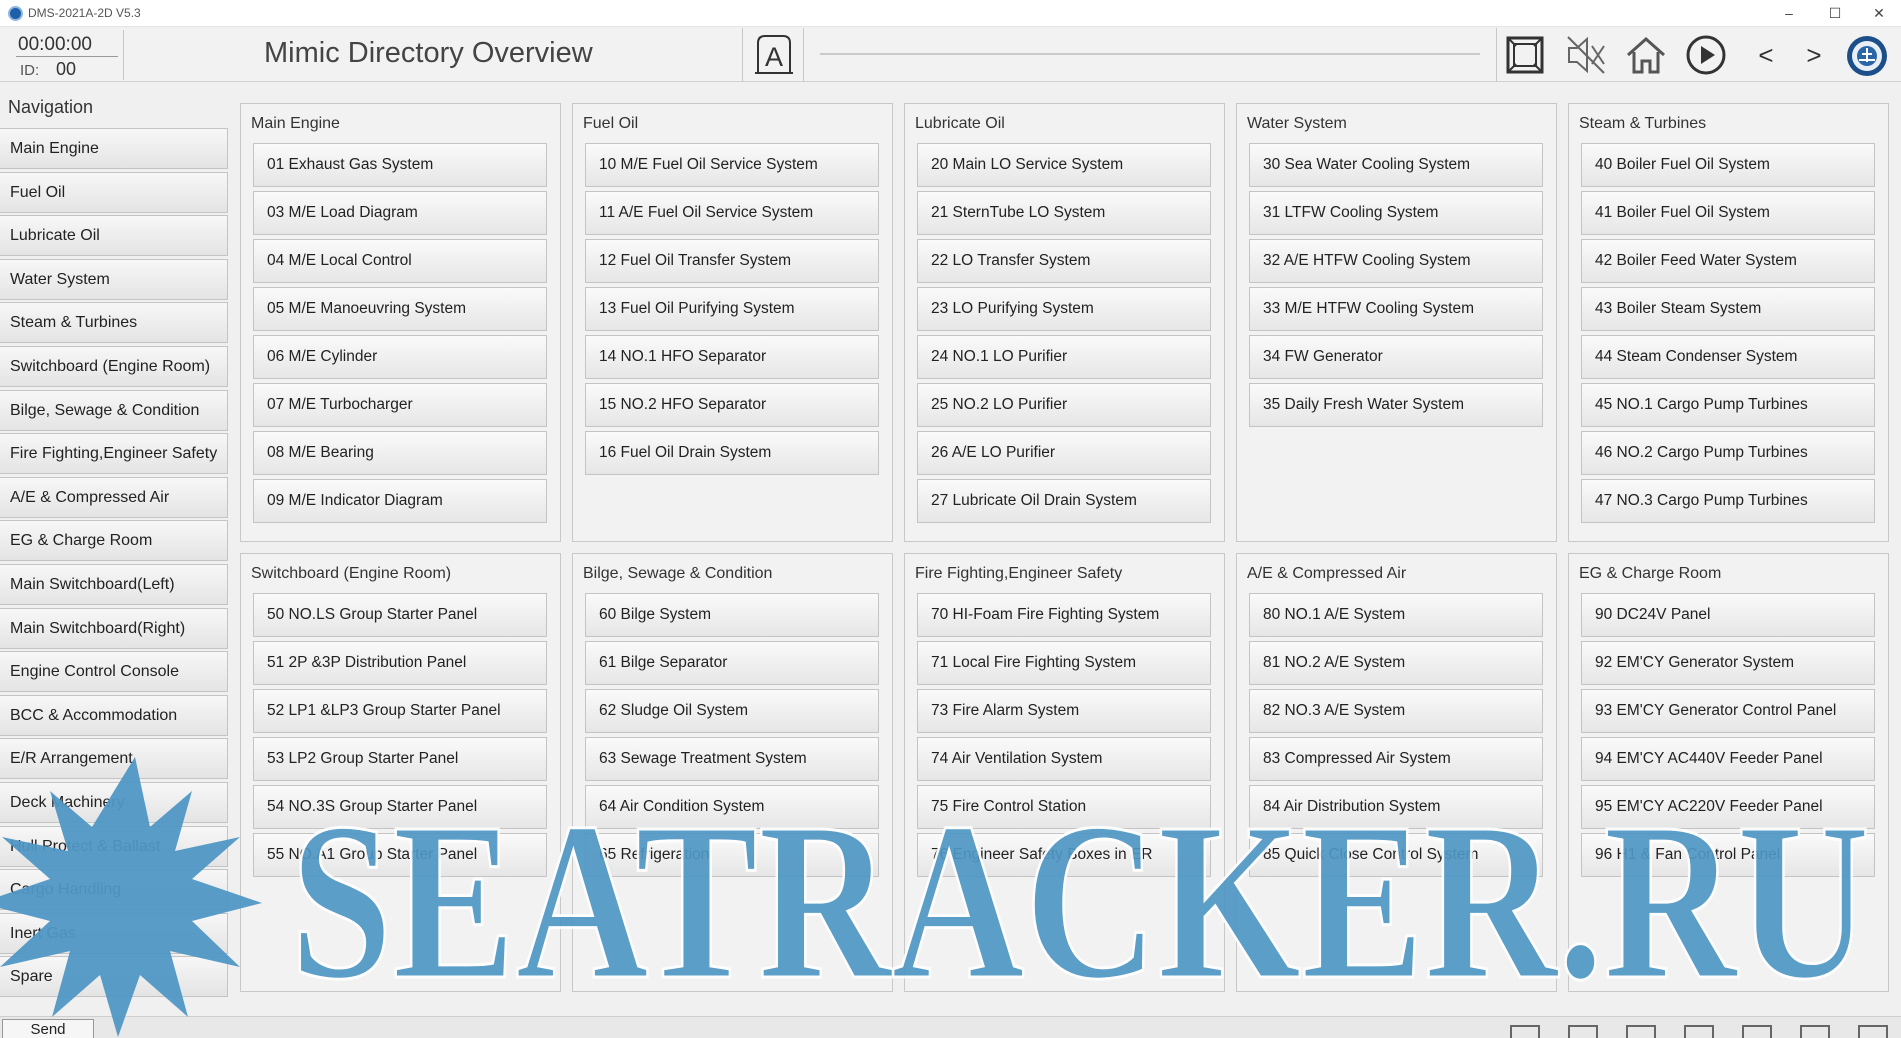 This screenshot has height=1038, width=1901. Describe the element at coordinates (1064, 453) in the screenshot. I see `mimic-page-button: 26 A/E LO Purifier` at that location.